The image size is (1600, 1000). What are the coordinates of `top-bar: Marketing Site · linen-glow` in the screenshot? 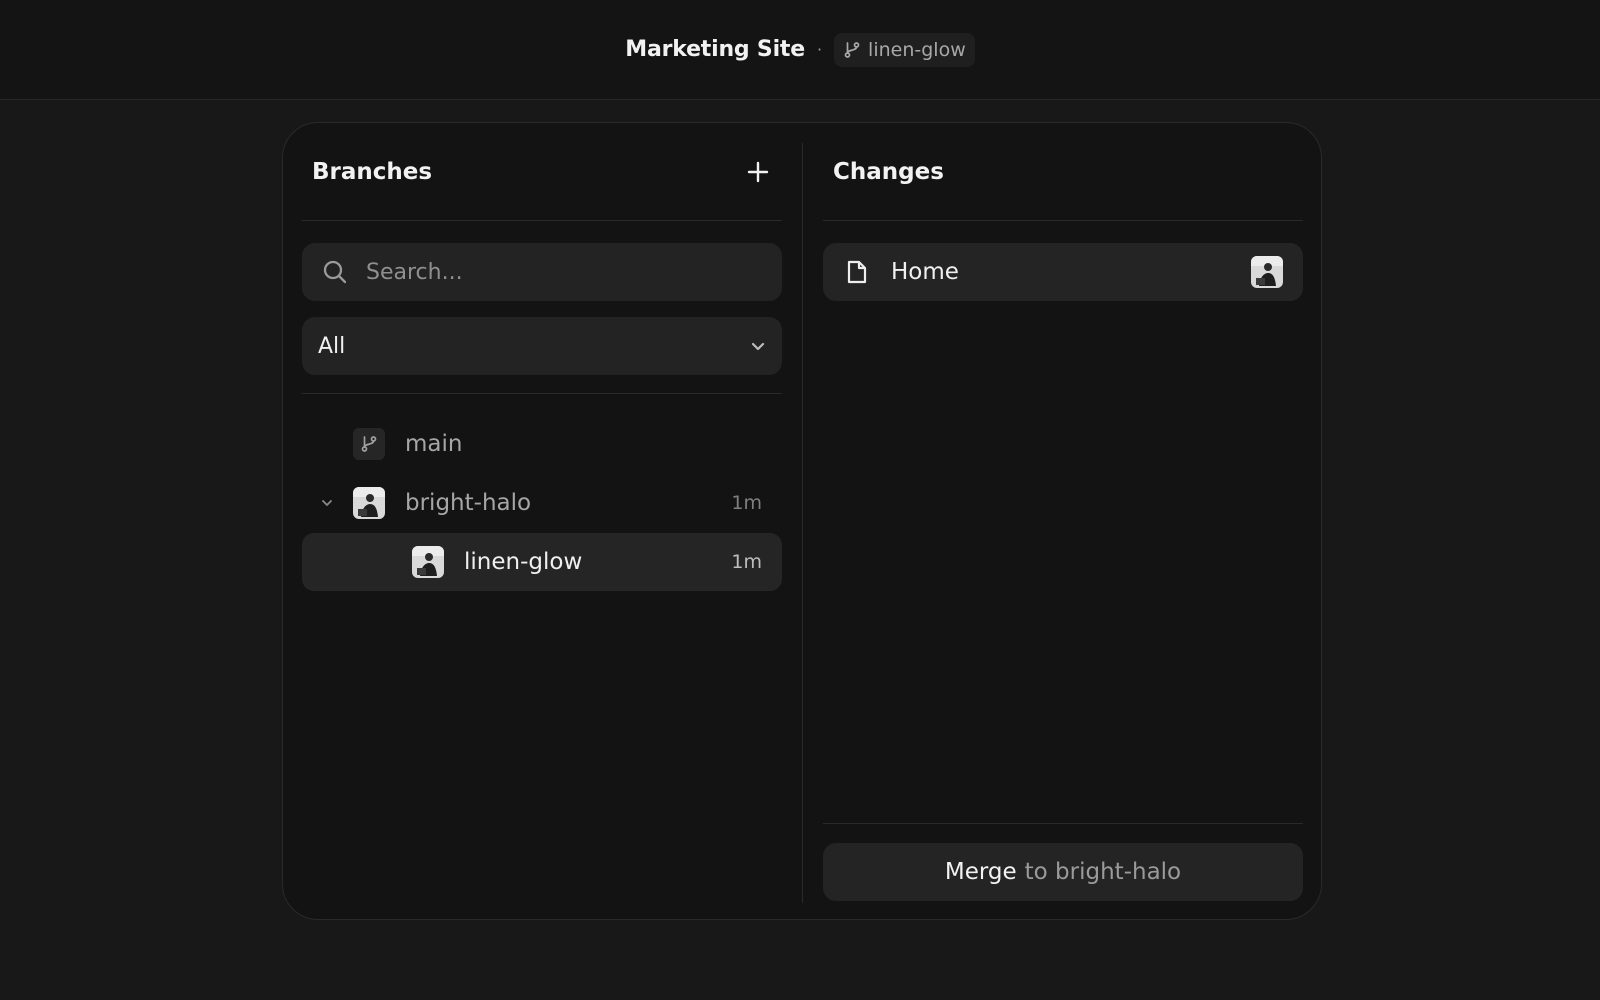 It's located at (800, 50).